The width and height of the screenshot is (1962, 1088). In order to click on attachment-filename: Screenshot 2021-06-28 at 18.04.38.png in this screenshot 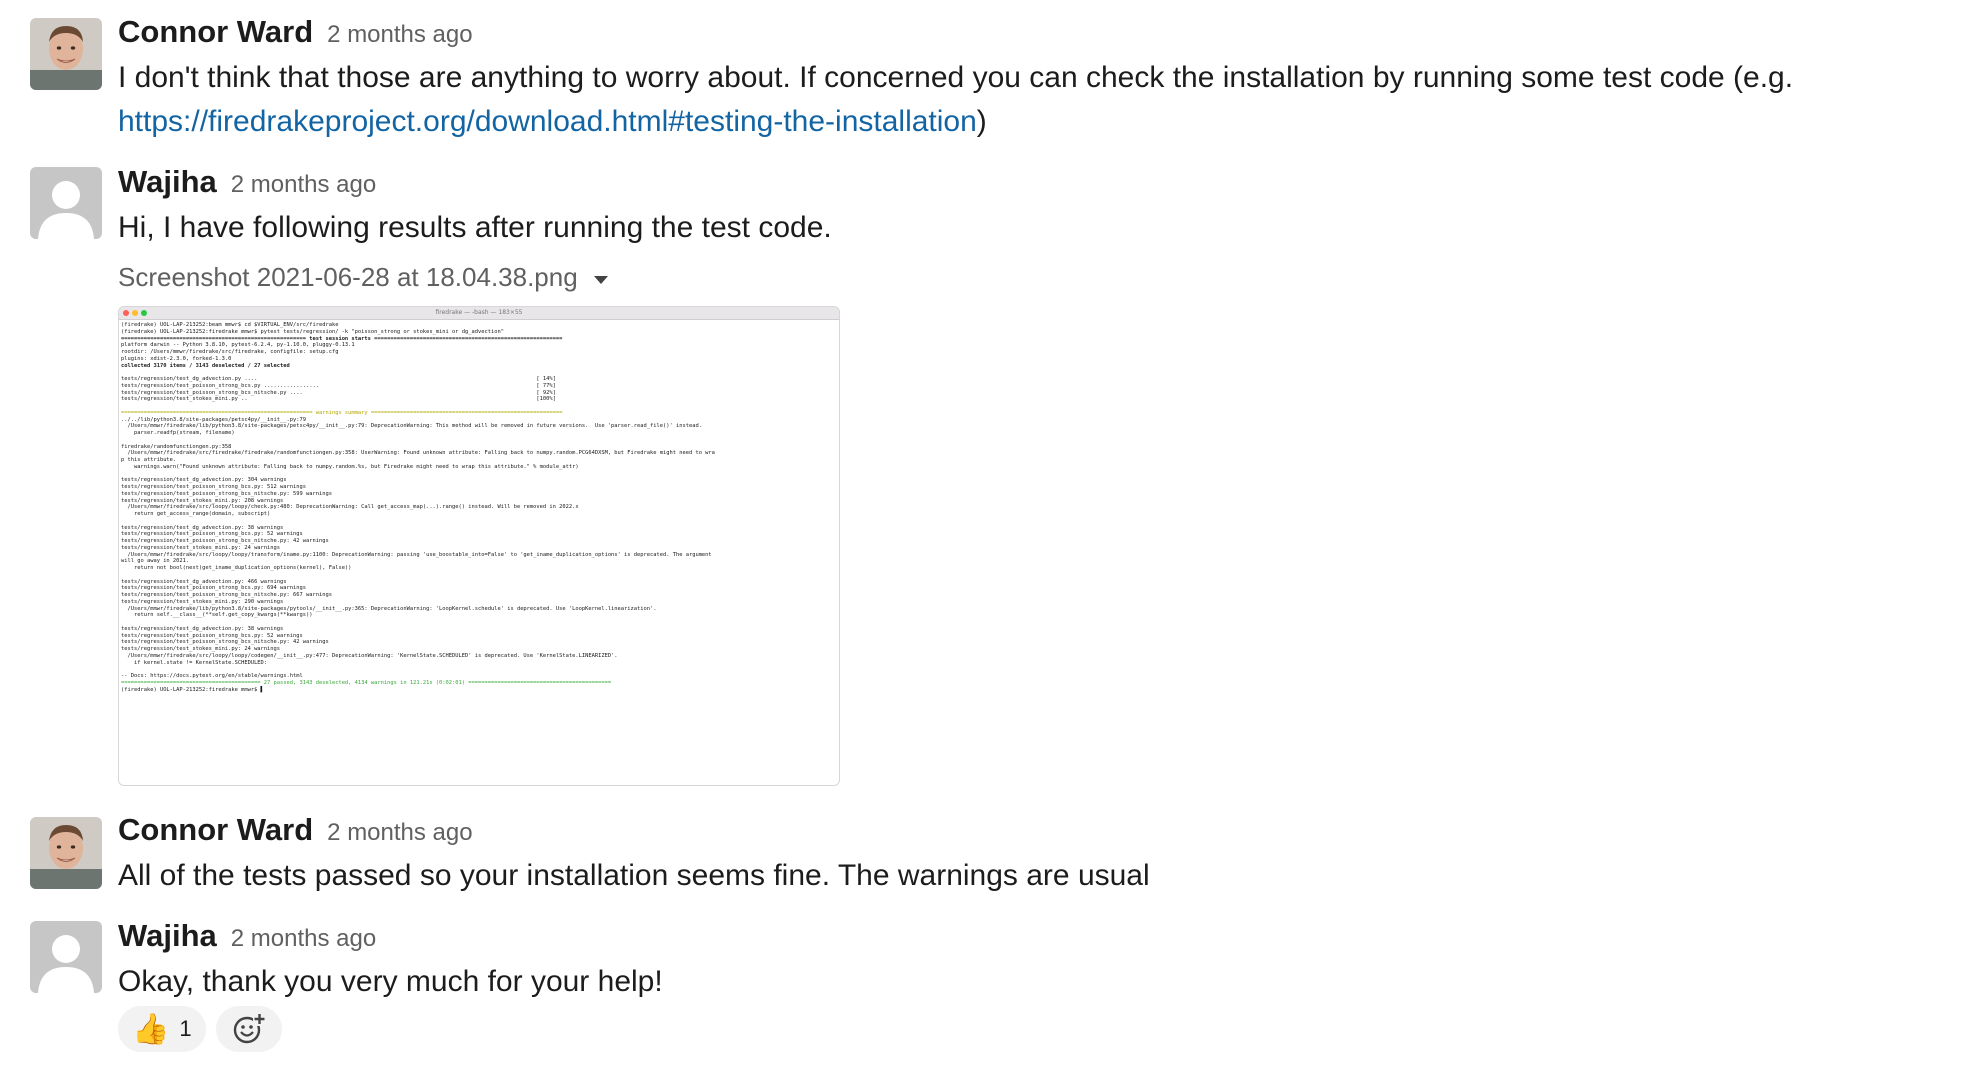, I will do `click(363, 277)`.